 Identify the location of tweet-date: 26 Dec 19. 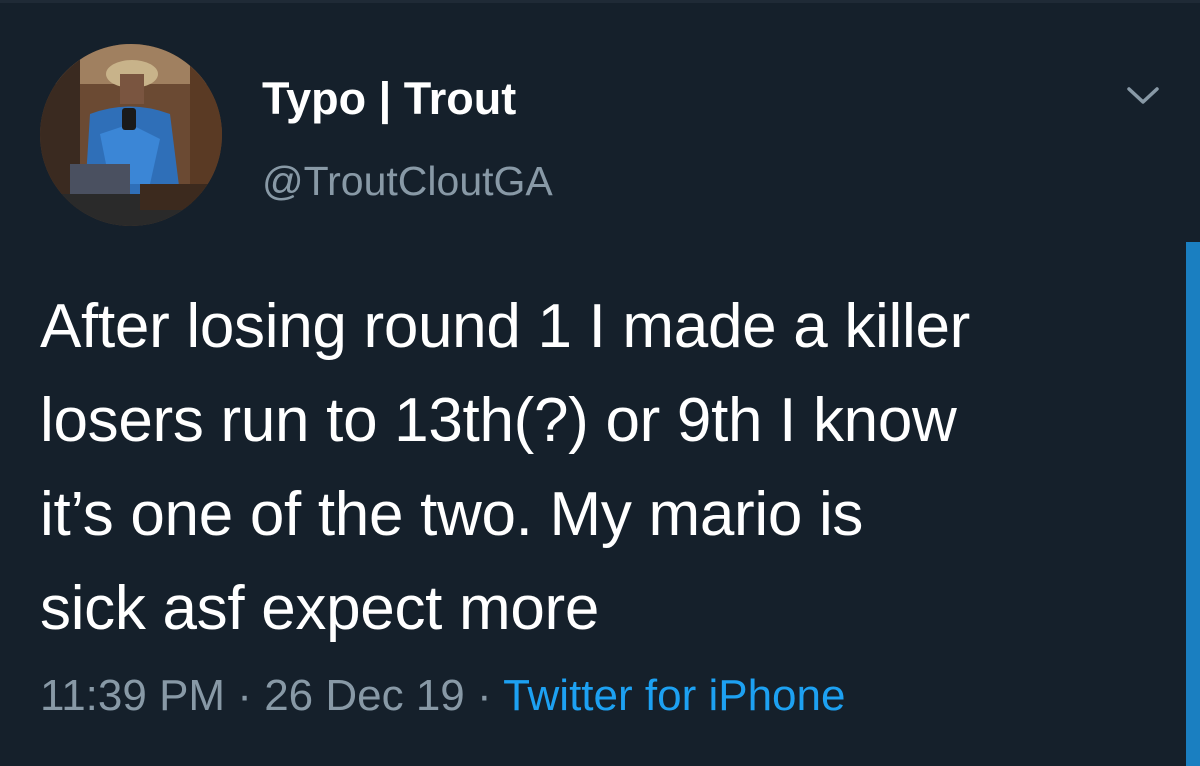
(364, 695).